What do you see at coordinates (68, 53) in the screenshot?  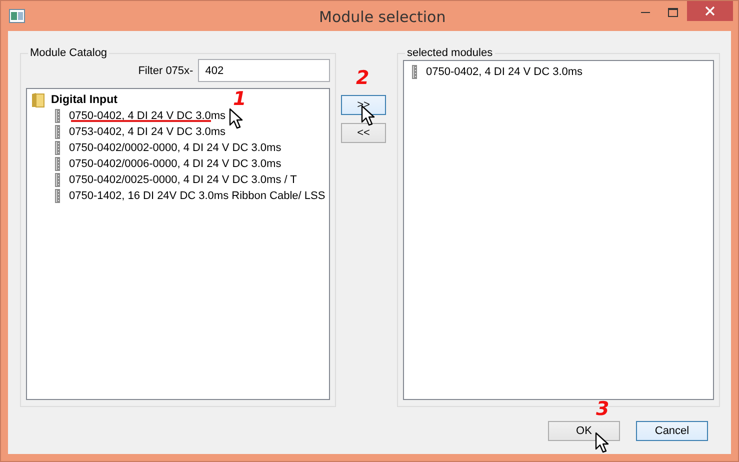 I see `group-title: Module Catalog` at bounding box center [68, 53].